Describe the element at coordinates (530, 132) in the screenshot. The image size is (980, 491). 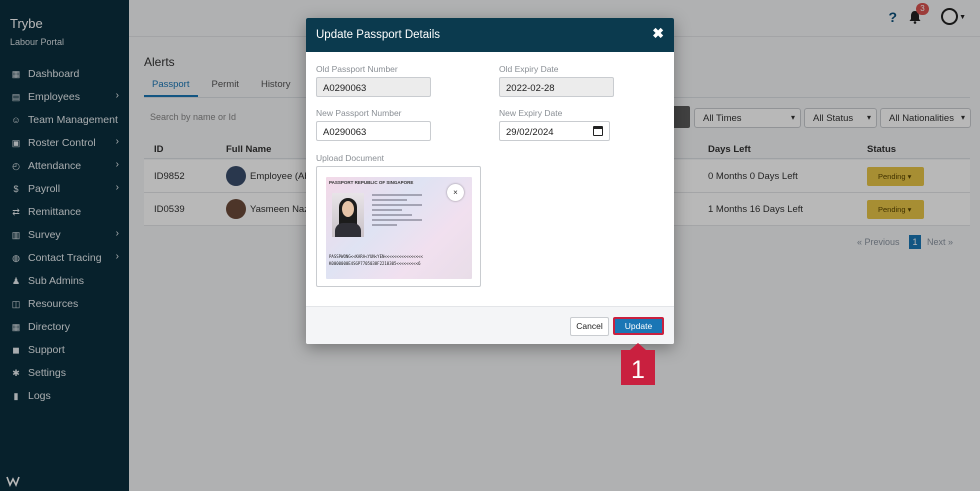
I see `new-expiry-value: 29/02/2024` at that location.